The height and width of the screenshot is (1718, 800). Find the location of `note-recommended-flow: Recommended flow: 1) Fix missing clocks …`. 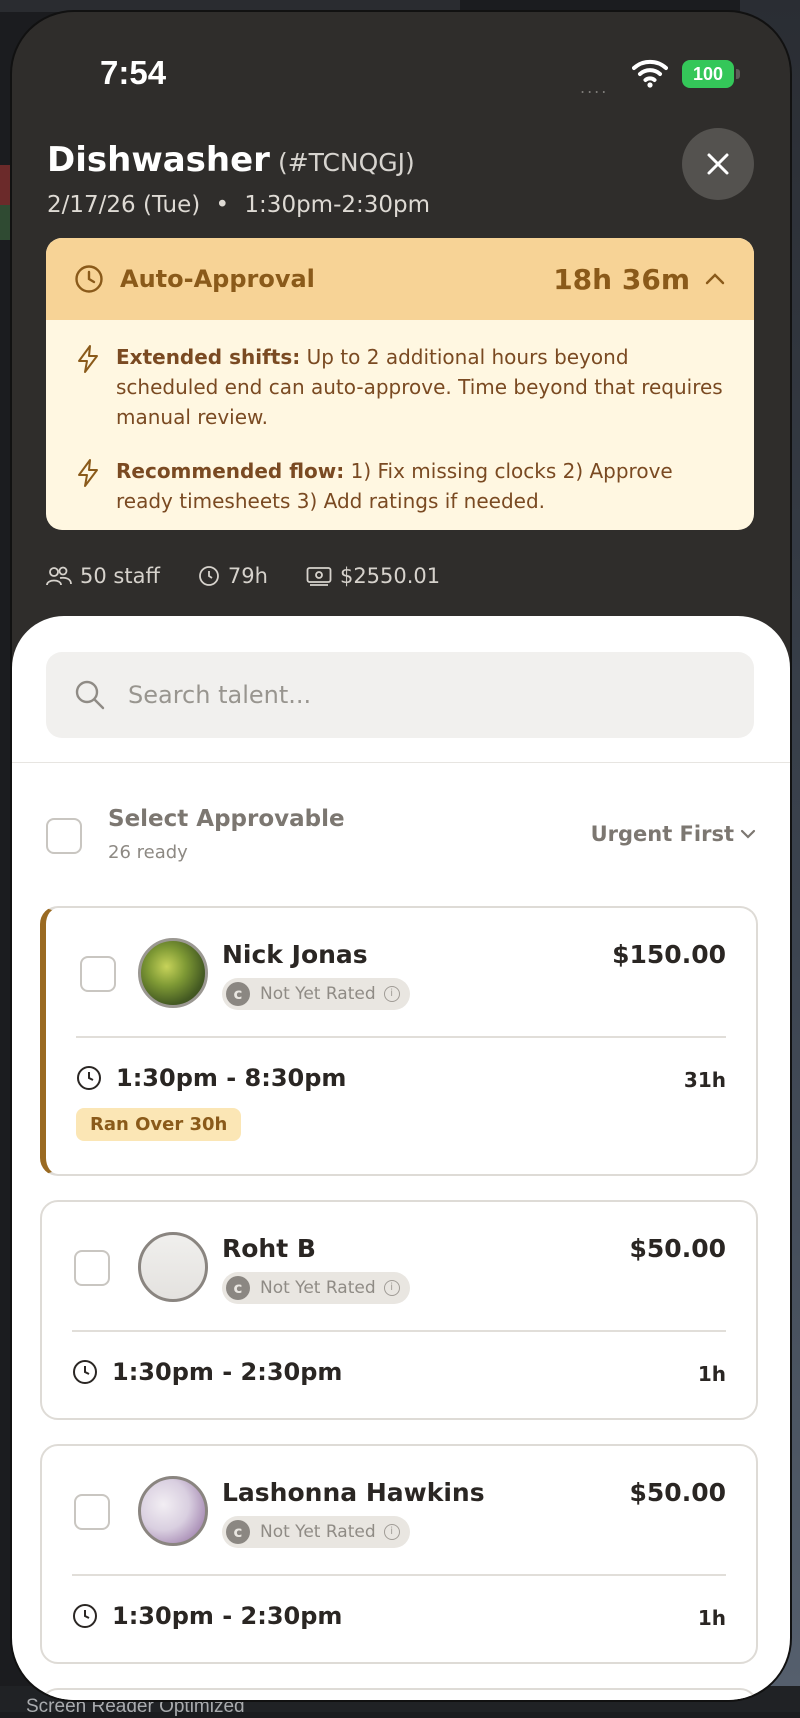

note-recommended-flow: Recommended flow: 1) Fix missing clocks … is located at coordinates (400, 486).